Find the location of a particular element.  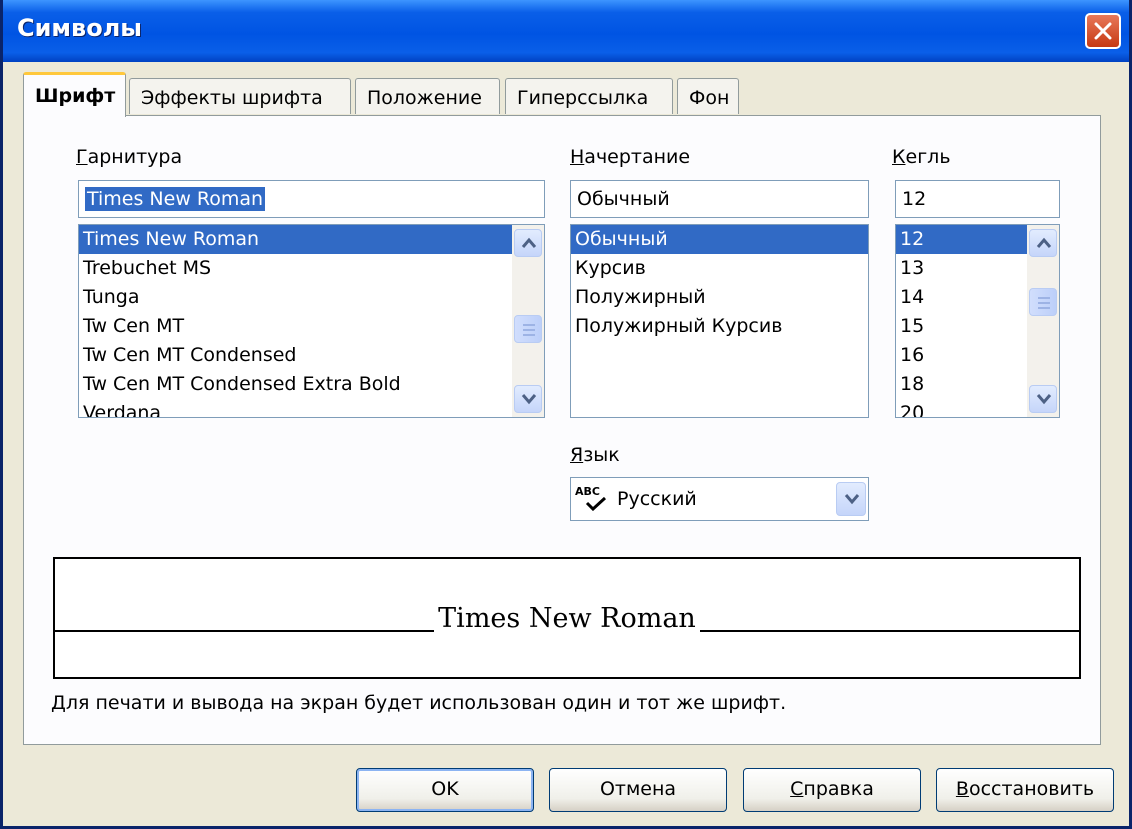

language-label: Язык is located at coordinates (595, 455).